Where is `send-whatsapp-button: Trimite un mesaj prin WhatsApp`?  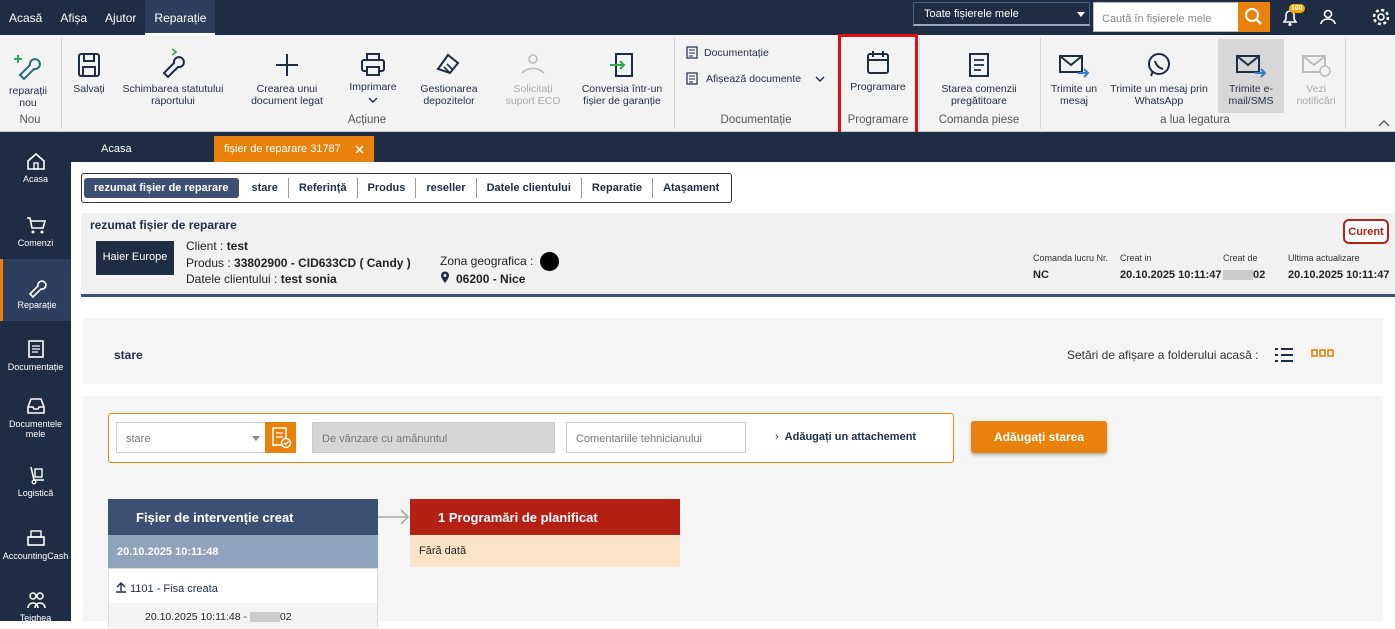
send-whatsapp-button: Trimite un mesaj prin WhatsApp is located at coordinates (1159, 79).